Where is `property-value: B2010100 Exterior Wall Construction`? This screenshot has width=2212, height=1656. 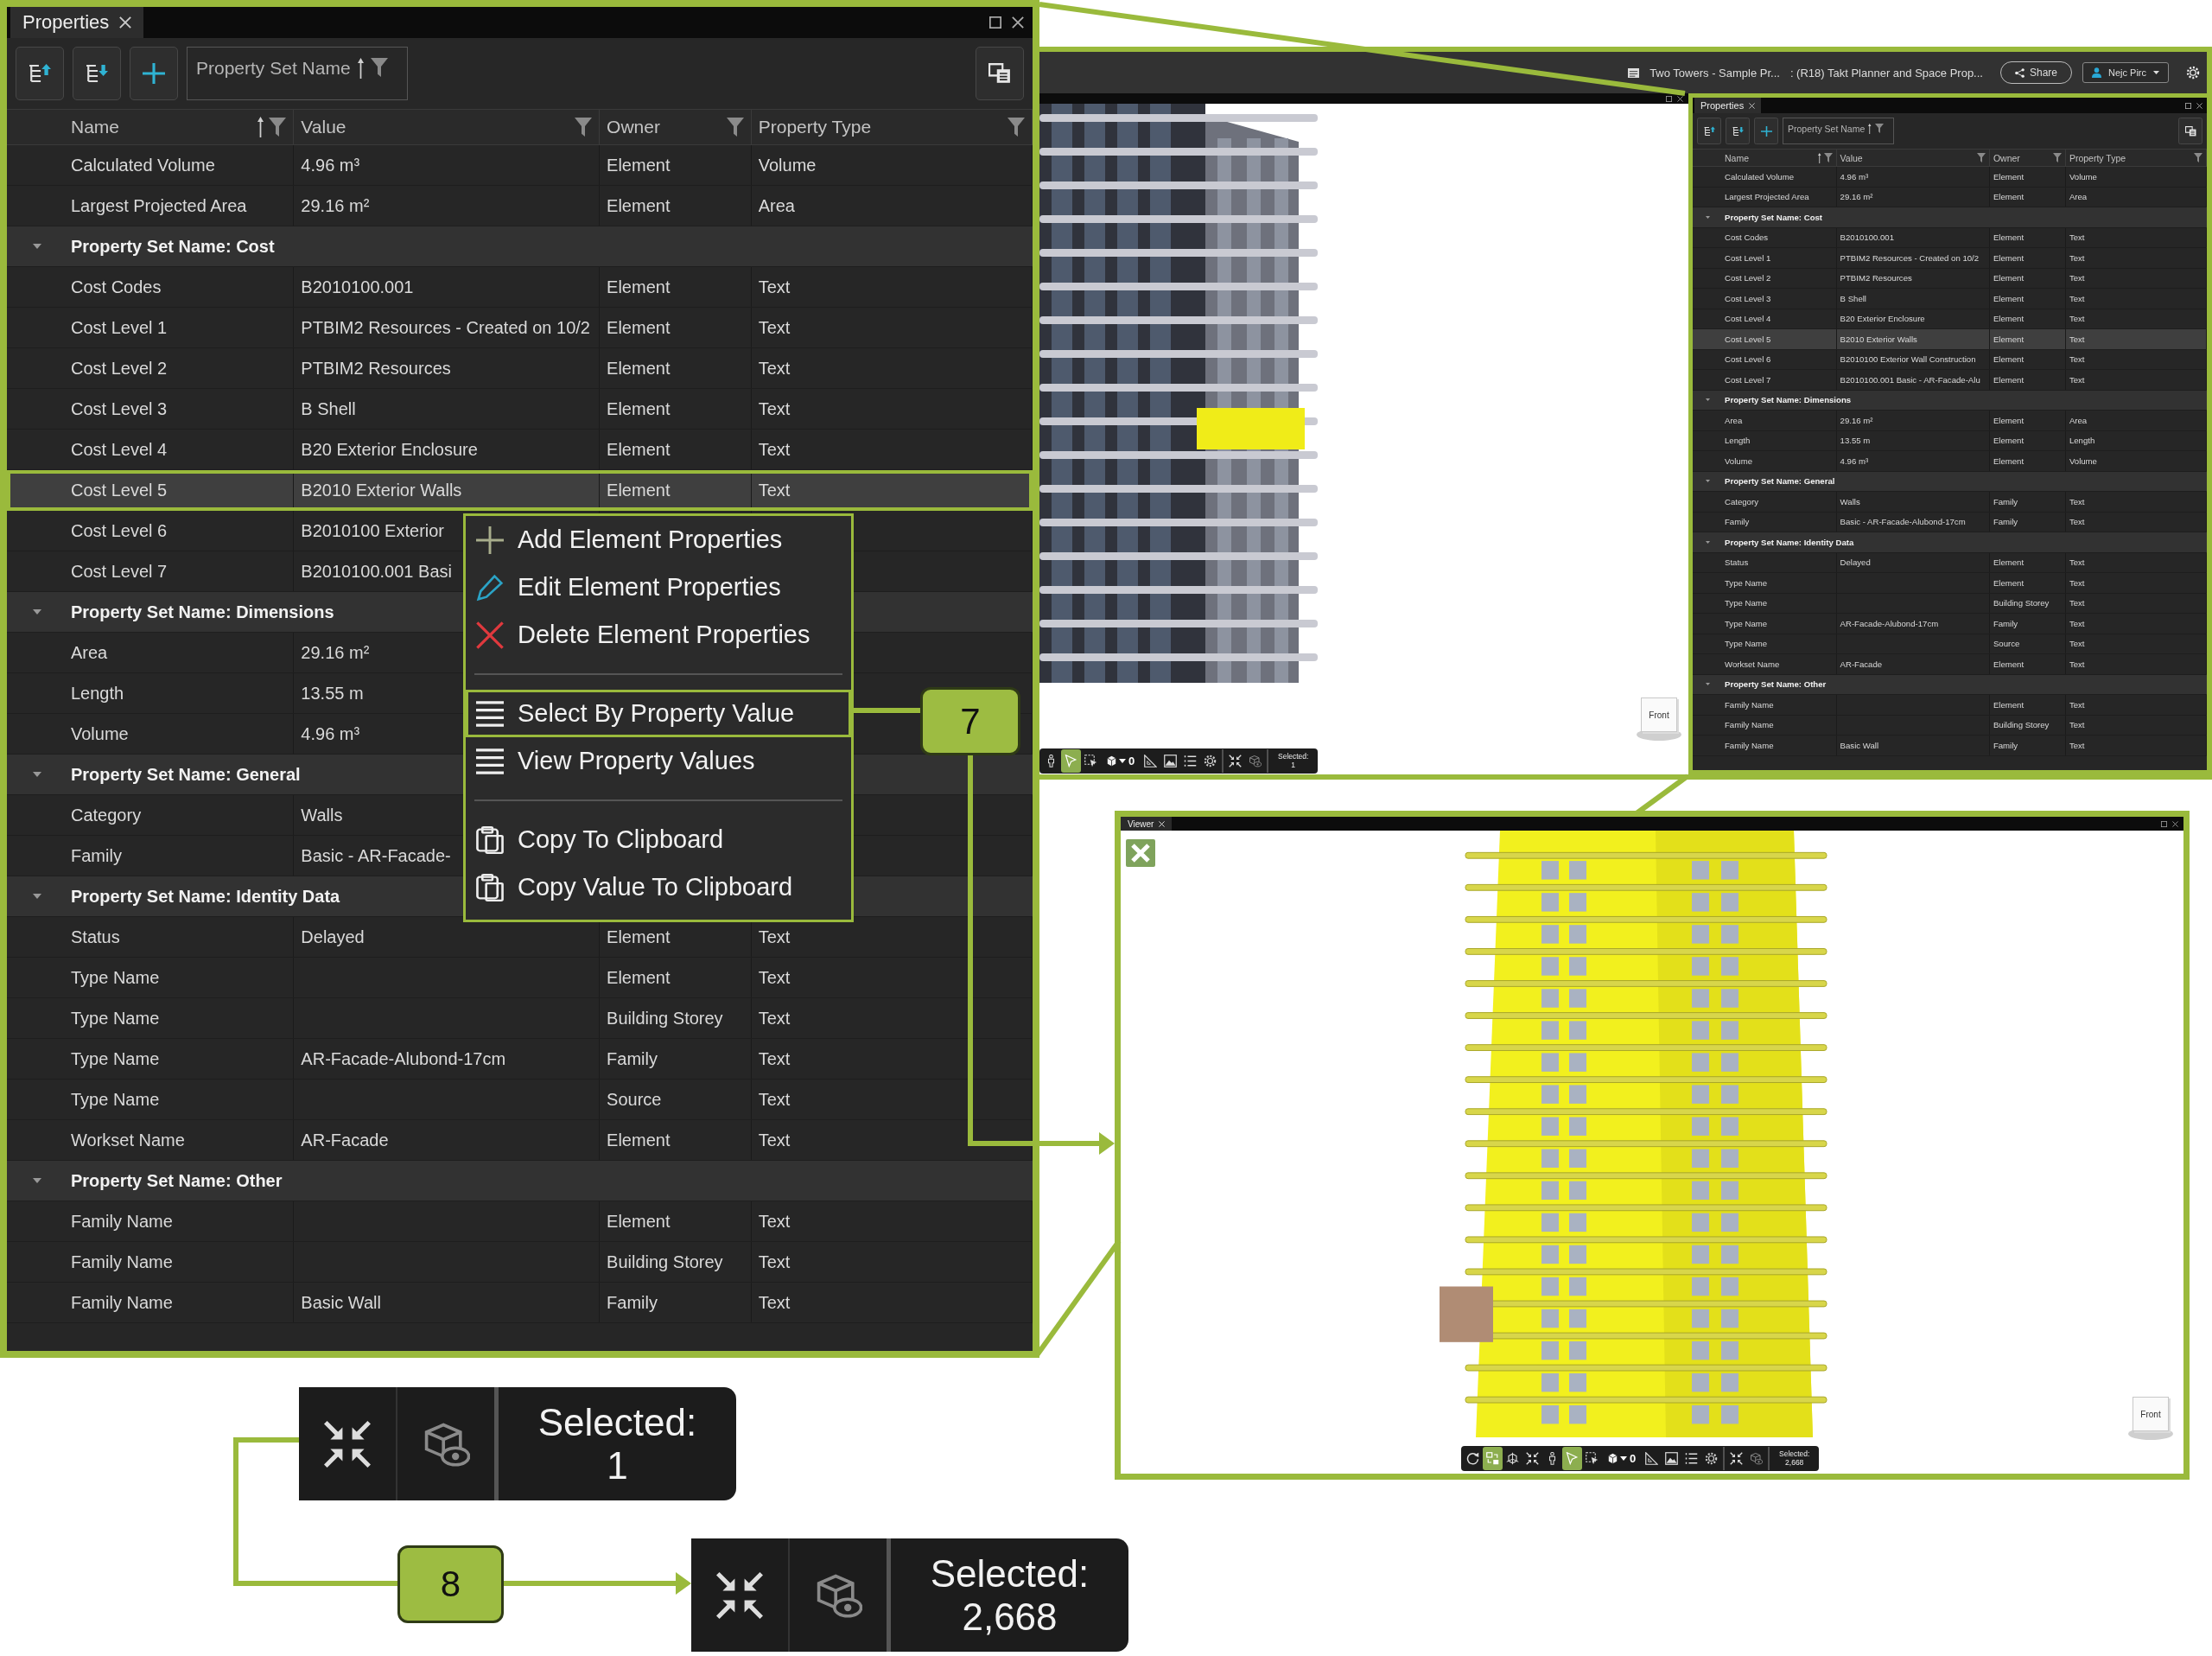 property-value: B2010100 Exterior Wall Construction is located at coordinates (1908, 359).